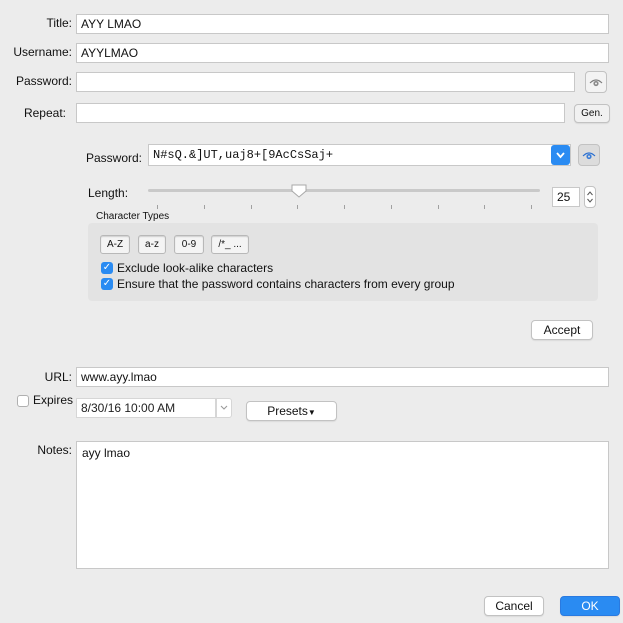 This screenshot has height=623, width=623. I want to click on length-stepper, so click(590, 197).